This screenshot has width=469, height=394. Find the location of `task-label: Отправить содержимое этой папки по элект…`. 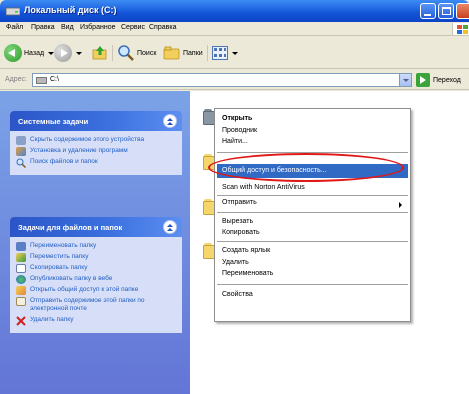

task-label: Отправить содержимое этой папки по элект… is located at coordinates (87, 304).